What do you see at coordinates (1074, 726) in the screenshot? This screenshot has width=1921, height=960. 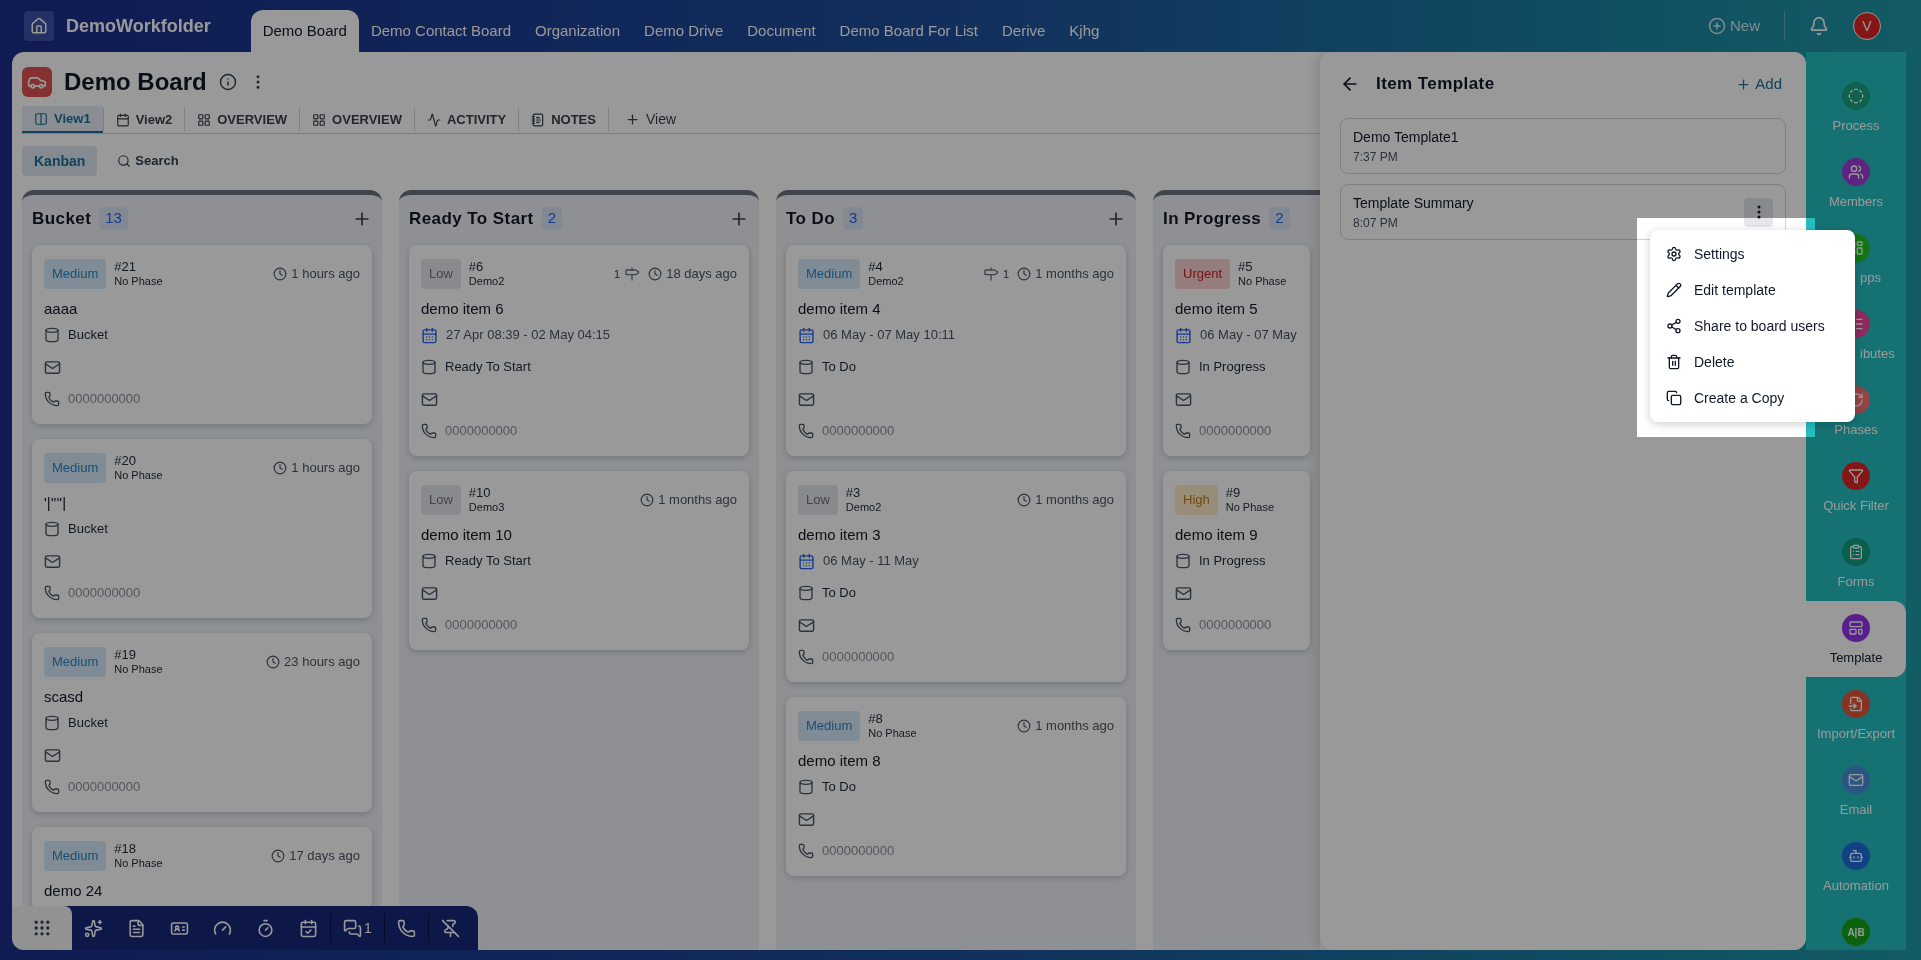 I see `item-time: 1 months ago` at bounding box center [1074, 726].